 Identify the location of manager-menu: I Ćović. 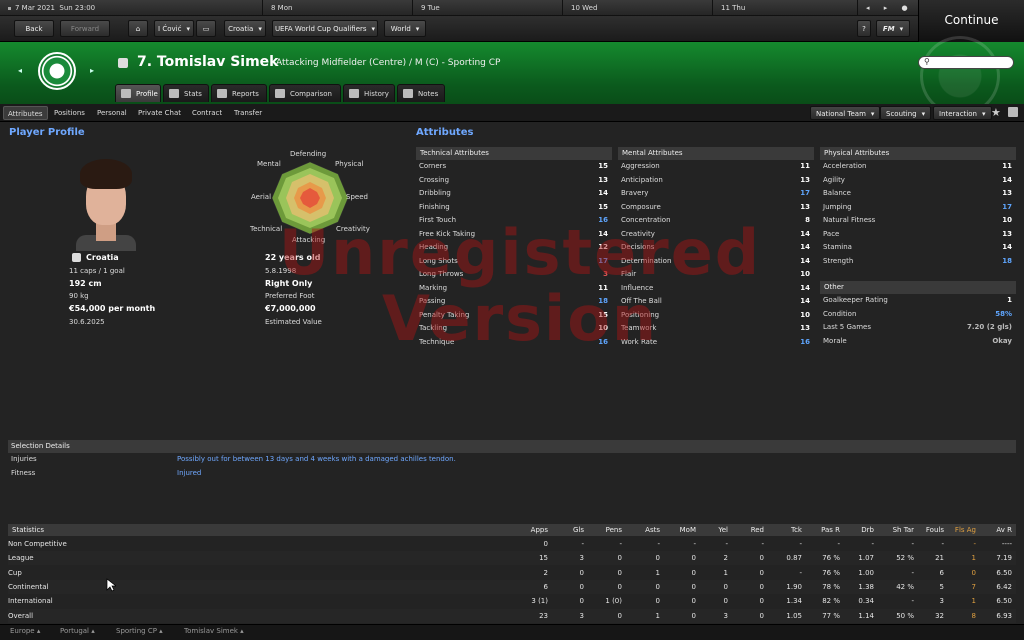
(174, 28).